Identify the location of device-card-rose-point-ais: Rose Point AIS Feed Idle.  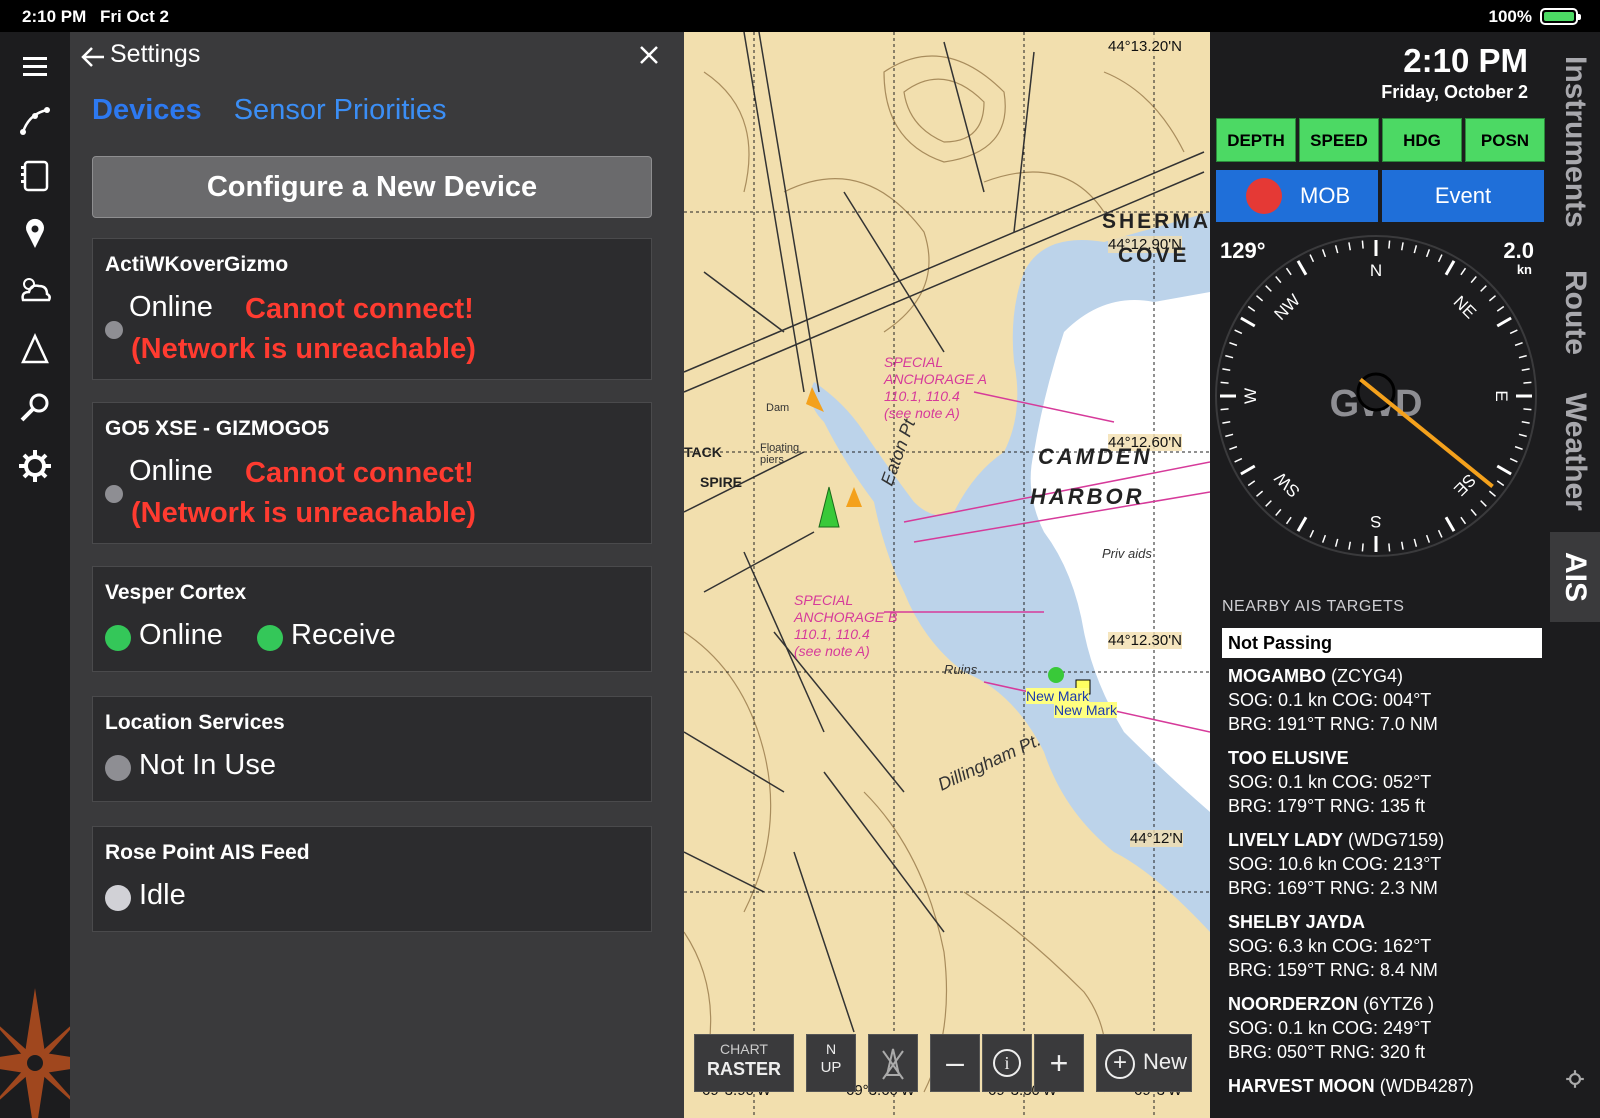
(372, 879).